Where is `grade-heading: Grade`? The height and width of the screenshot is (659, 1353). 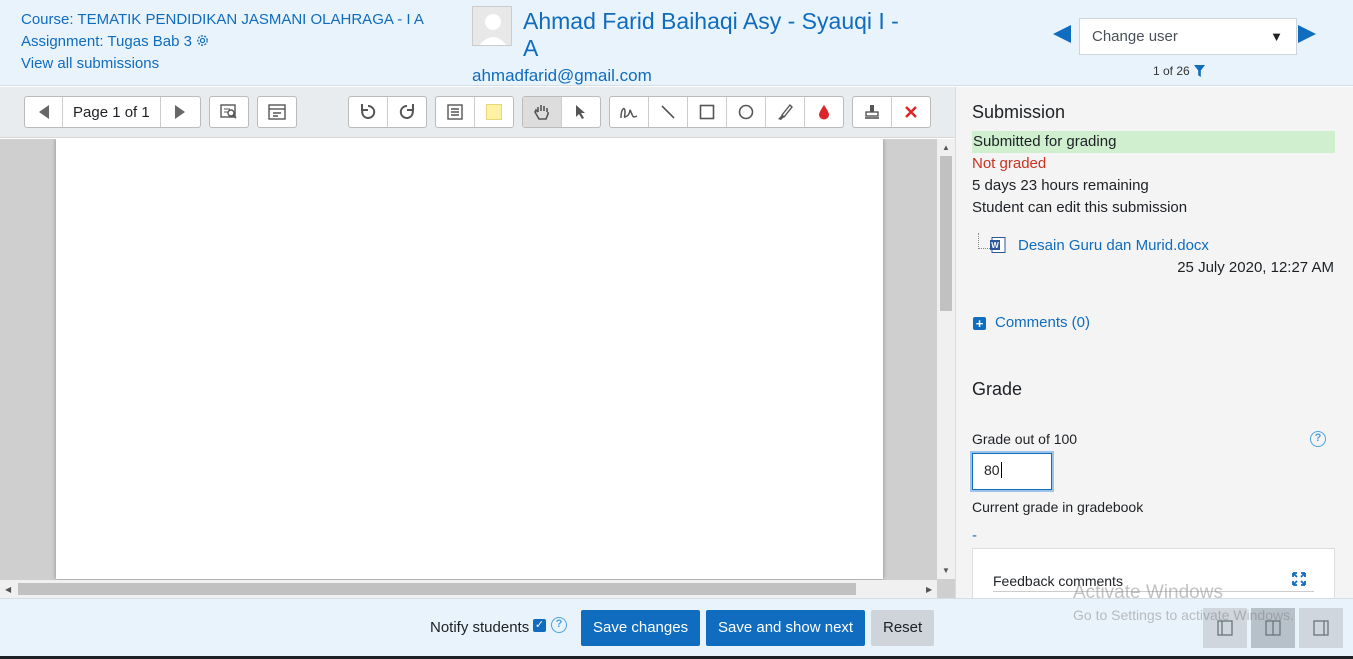
grade-heading: Grade is located at coordinates (997, 389).